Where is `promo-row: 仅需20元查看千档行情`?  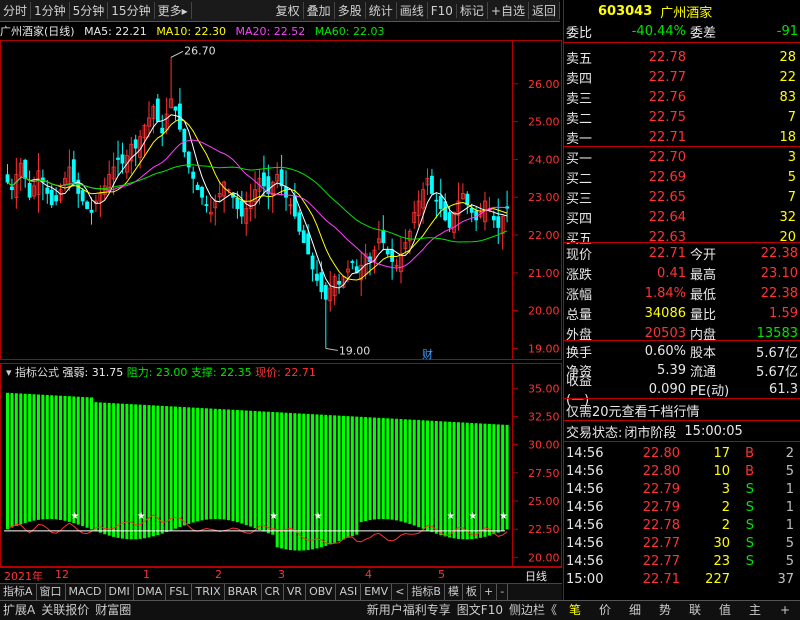 promo-row: 仅需20元查看千档行情 is located at coordinates (682, 410).